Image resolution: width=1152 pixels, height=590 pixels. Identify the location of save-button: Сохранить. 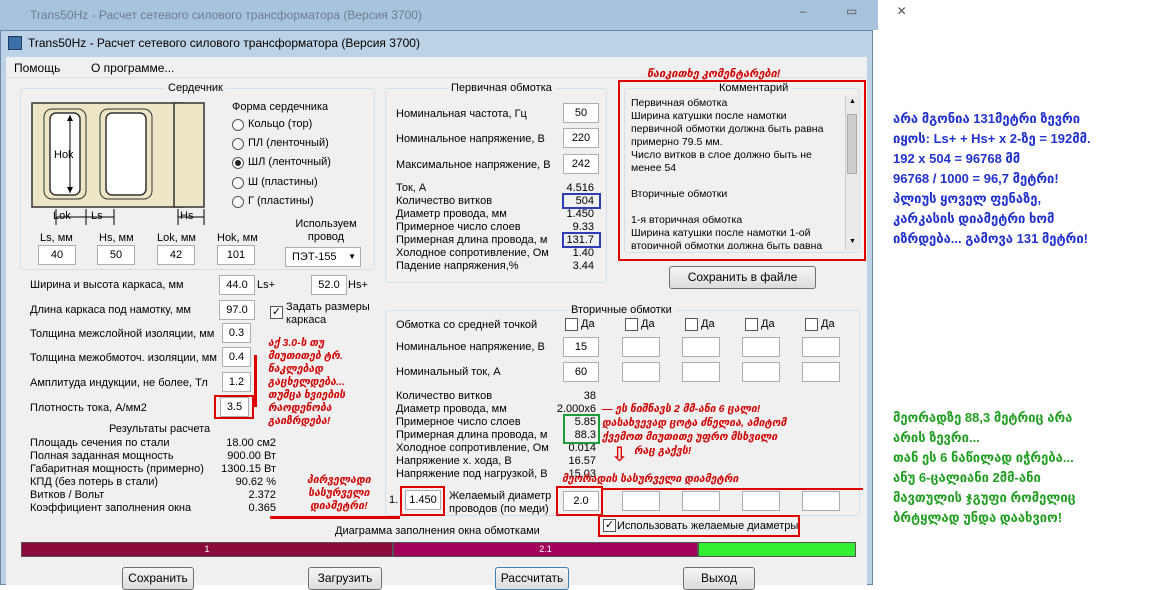
(158, 578).